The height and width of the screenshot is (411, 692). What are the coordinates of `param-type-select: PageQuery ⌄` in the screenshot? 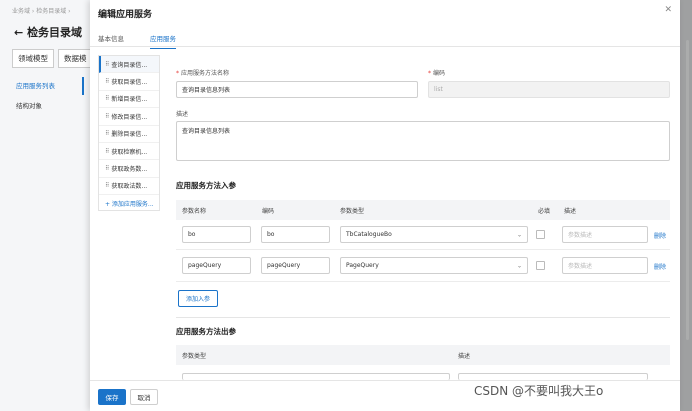 It's located at (434, 265).